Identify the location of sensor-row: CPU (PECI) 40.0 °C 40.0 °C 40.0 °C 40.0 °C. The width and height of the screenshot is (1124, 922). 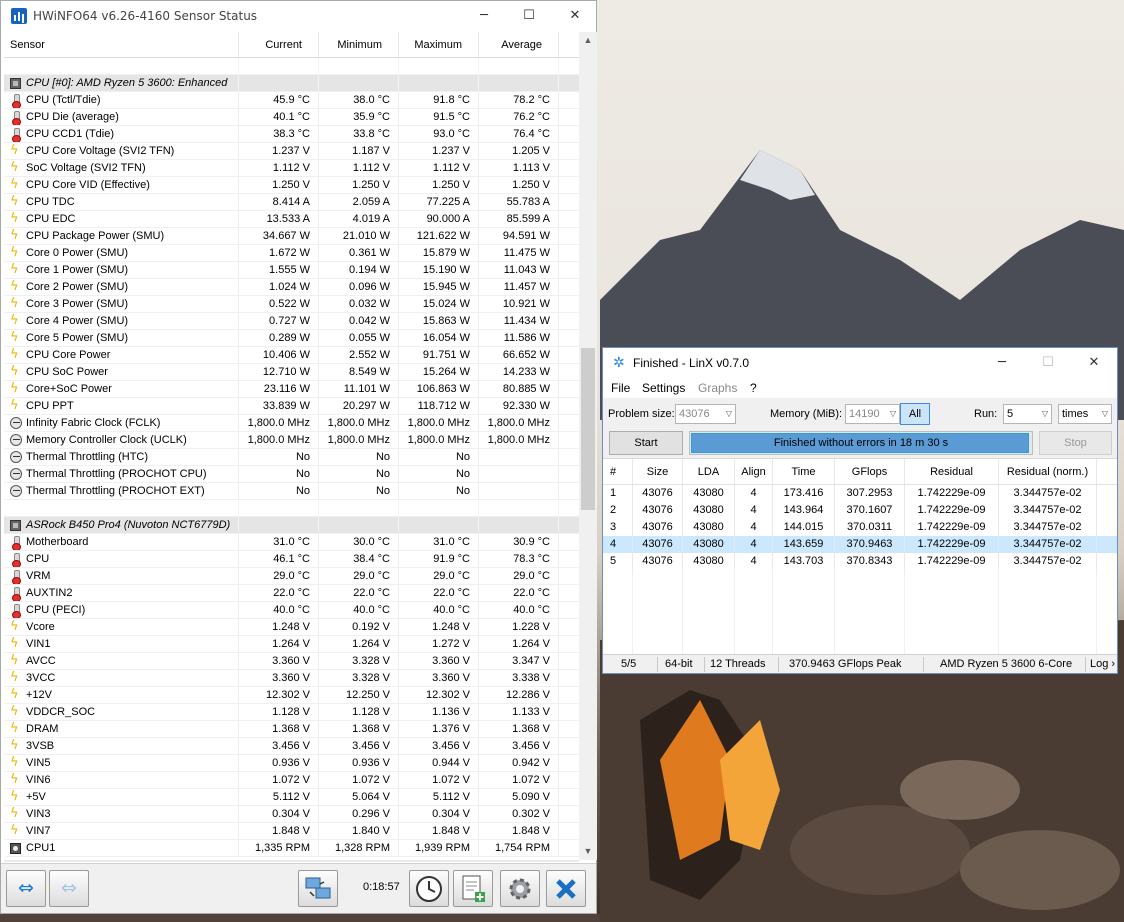
(291, 610).